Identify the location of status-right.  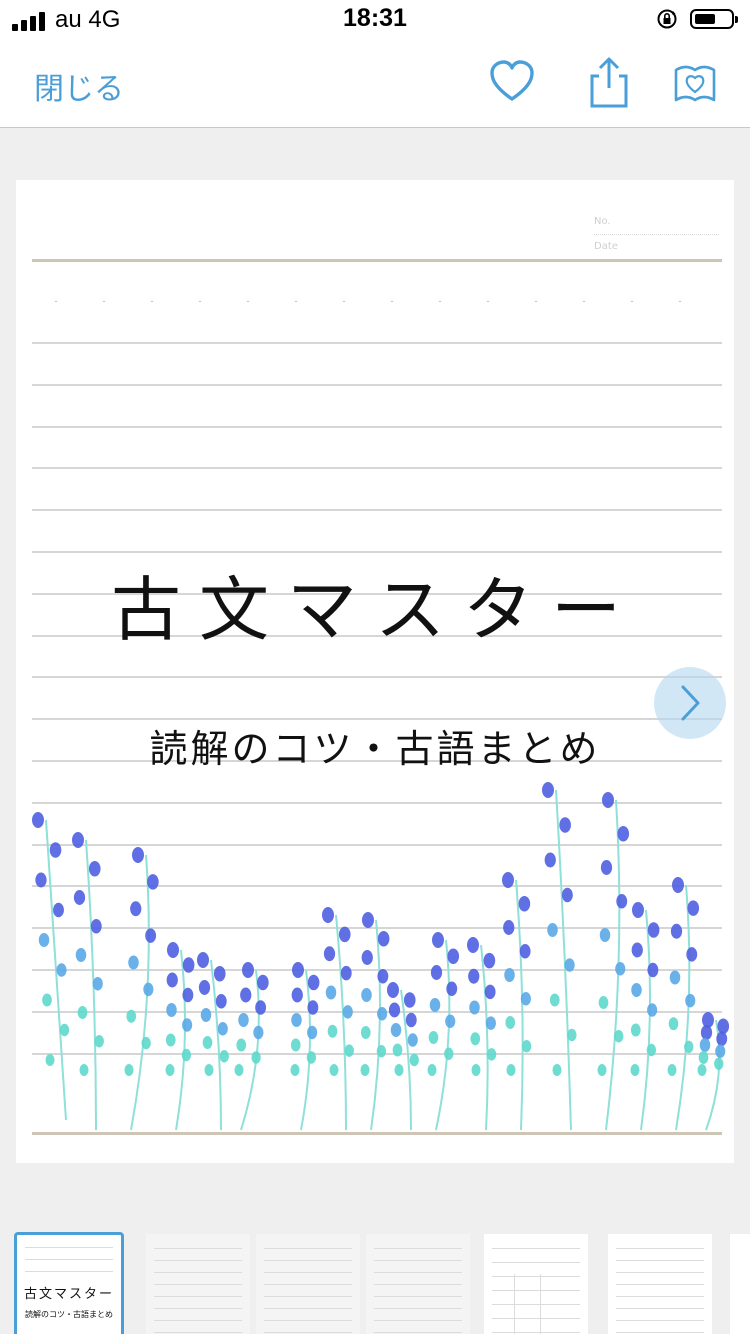
(697, 19).